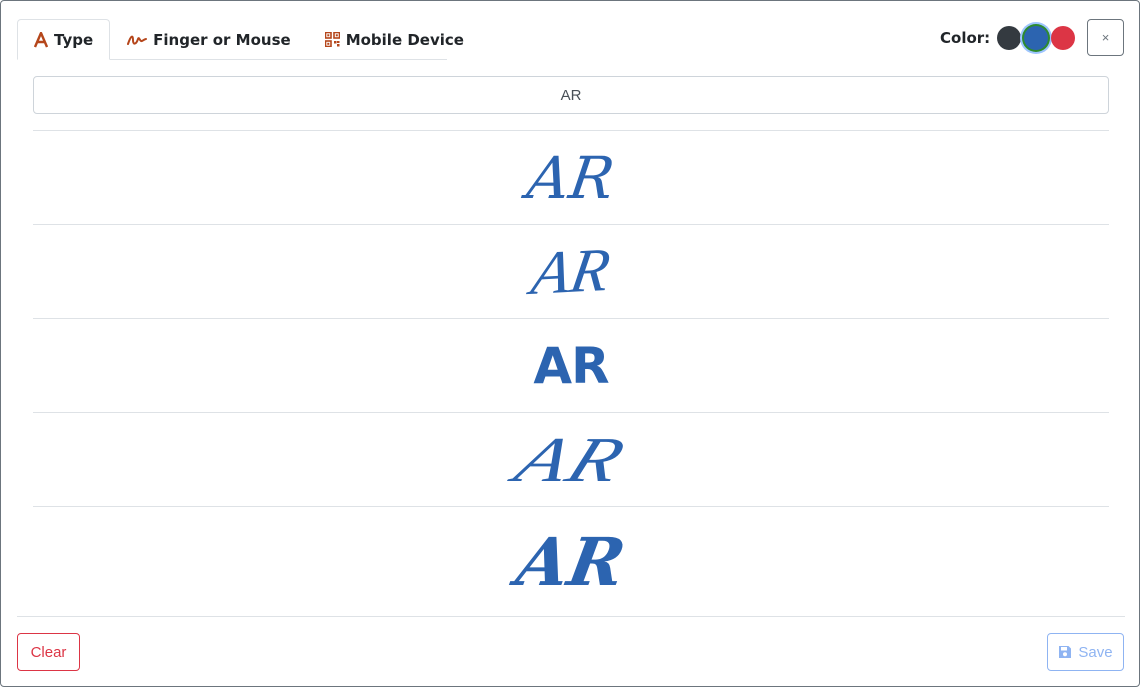 The width and height of the screenshot is (1140, 687). I want to click on clear-button: Clear, so click(48, 652).